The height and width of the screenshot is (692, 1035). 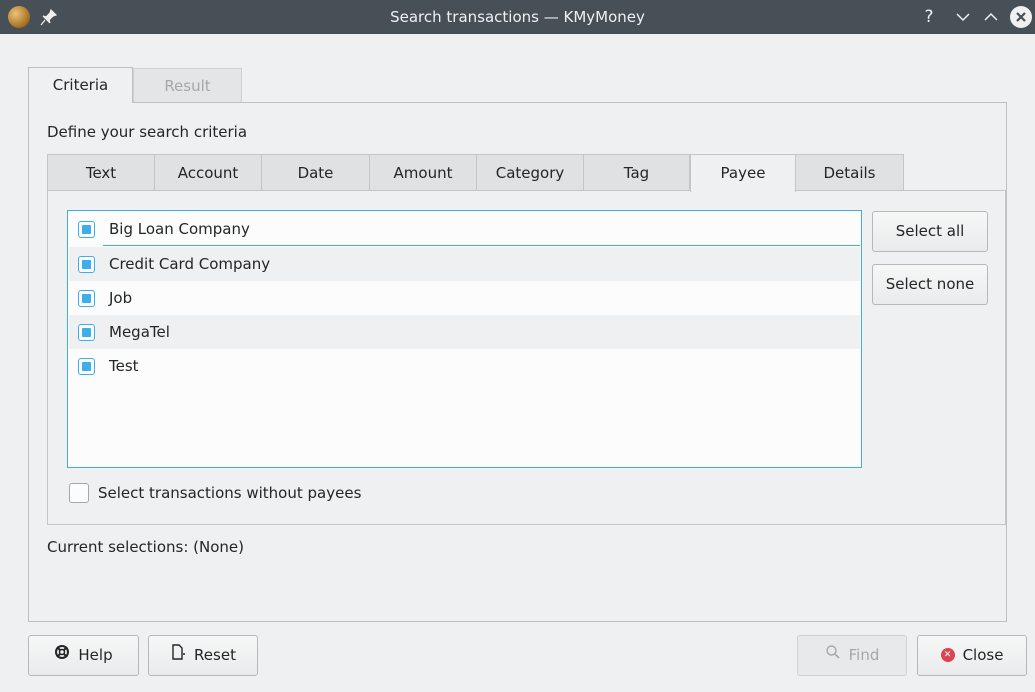 I want to click on minimize-button, so click(x=963, y=17).